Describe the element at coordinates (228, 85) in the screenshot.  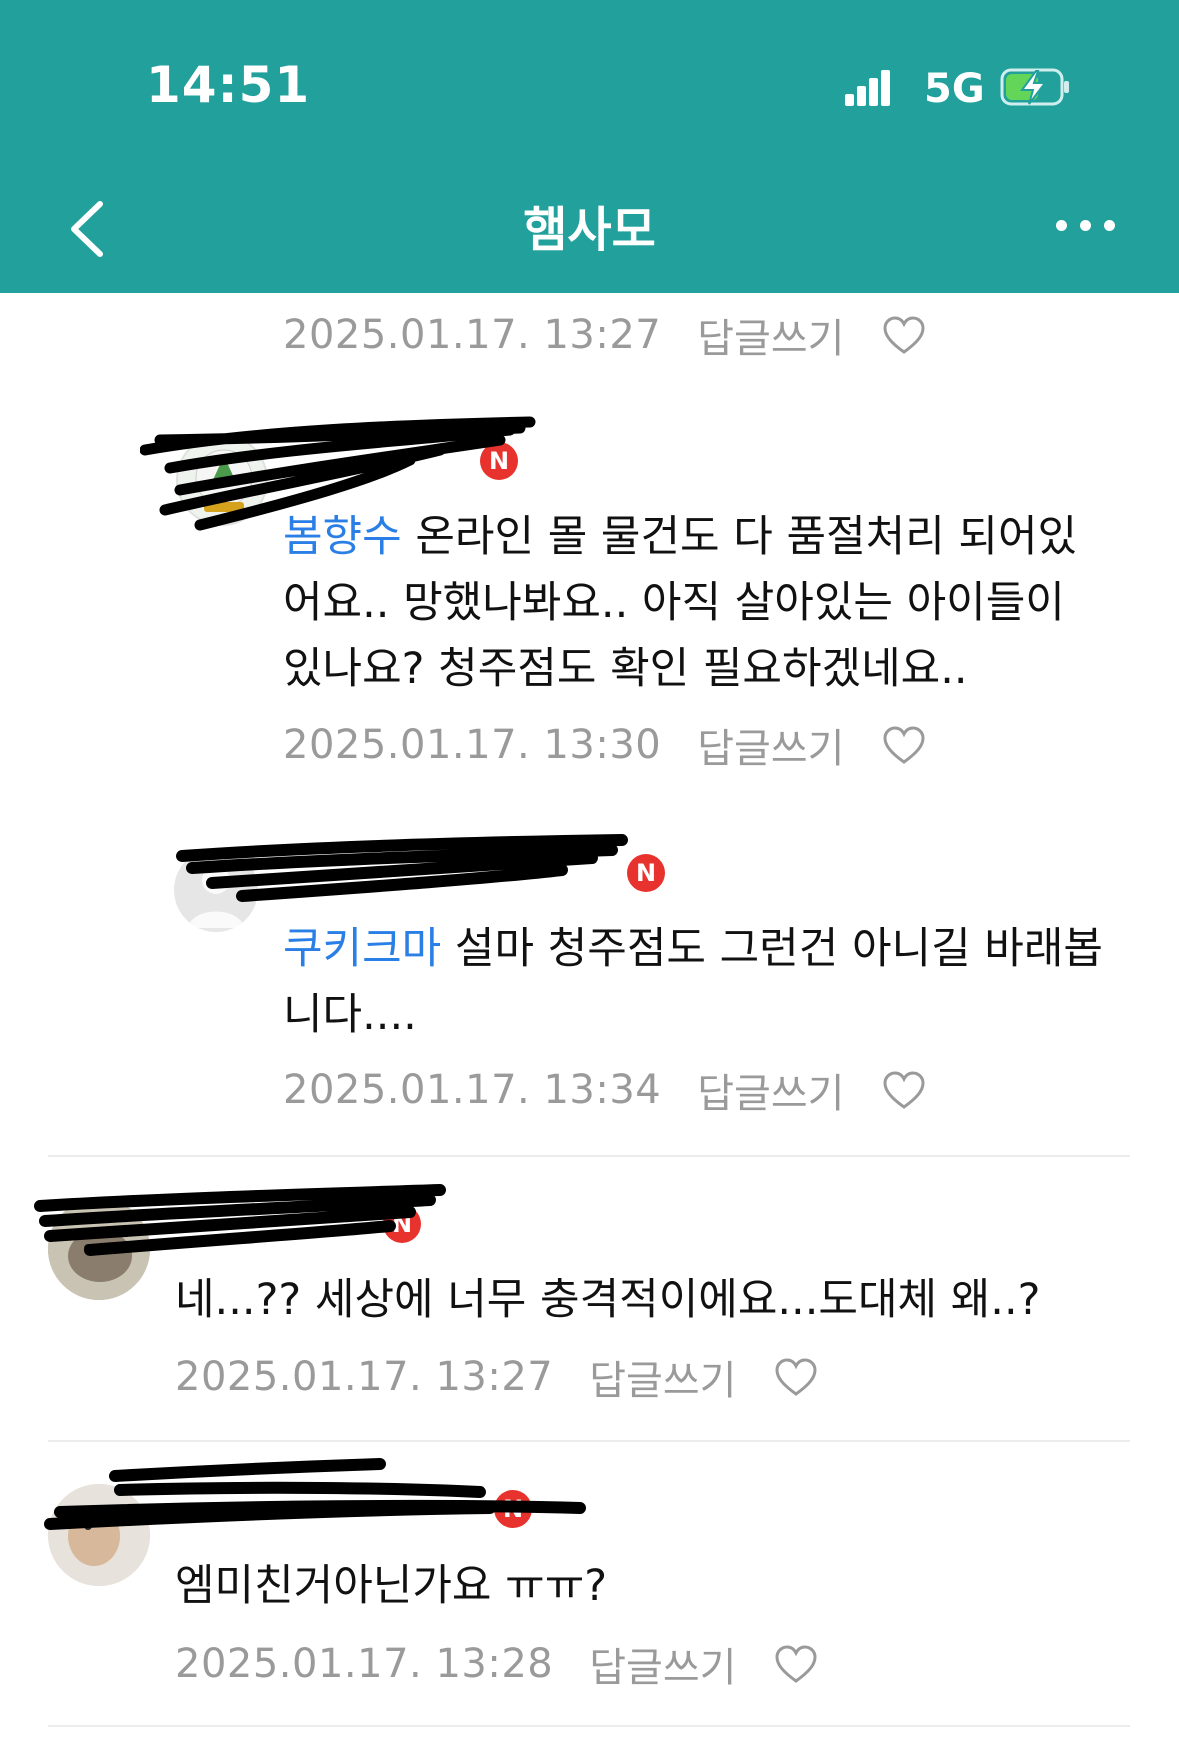
I see `status-time: 14:51` at that location.